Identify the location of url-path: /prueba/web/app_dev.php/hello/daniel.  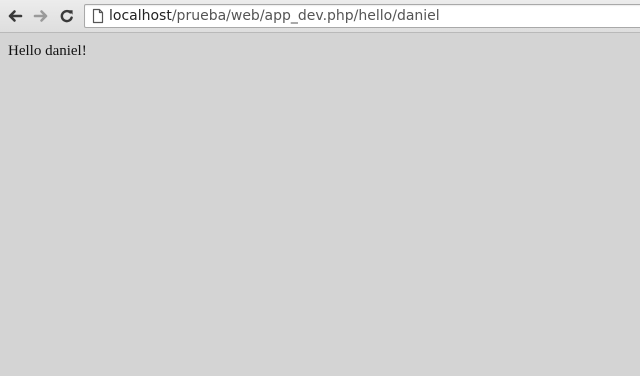
(305, 16).